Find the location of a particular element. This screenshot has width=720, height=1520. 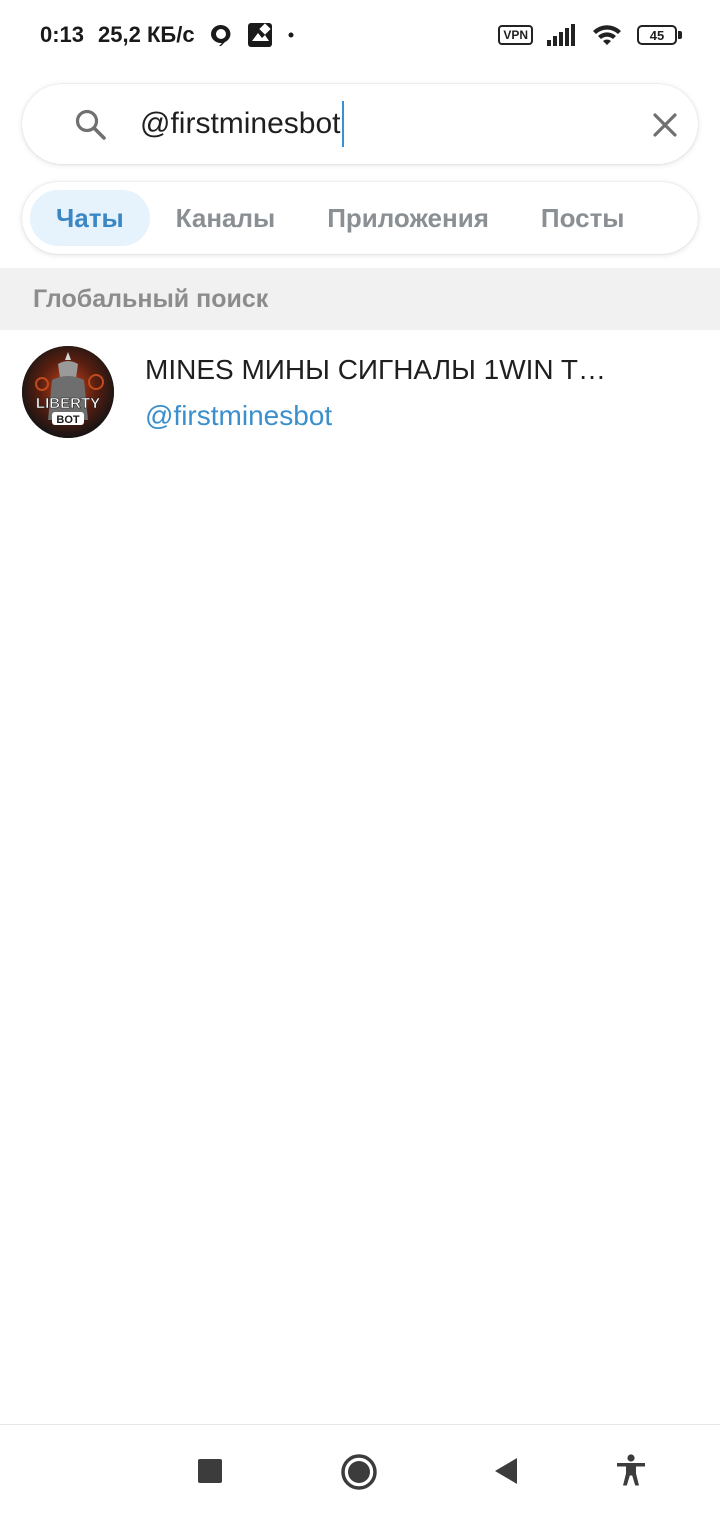

navigation-bar is located at coordinates (360, 1472).